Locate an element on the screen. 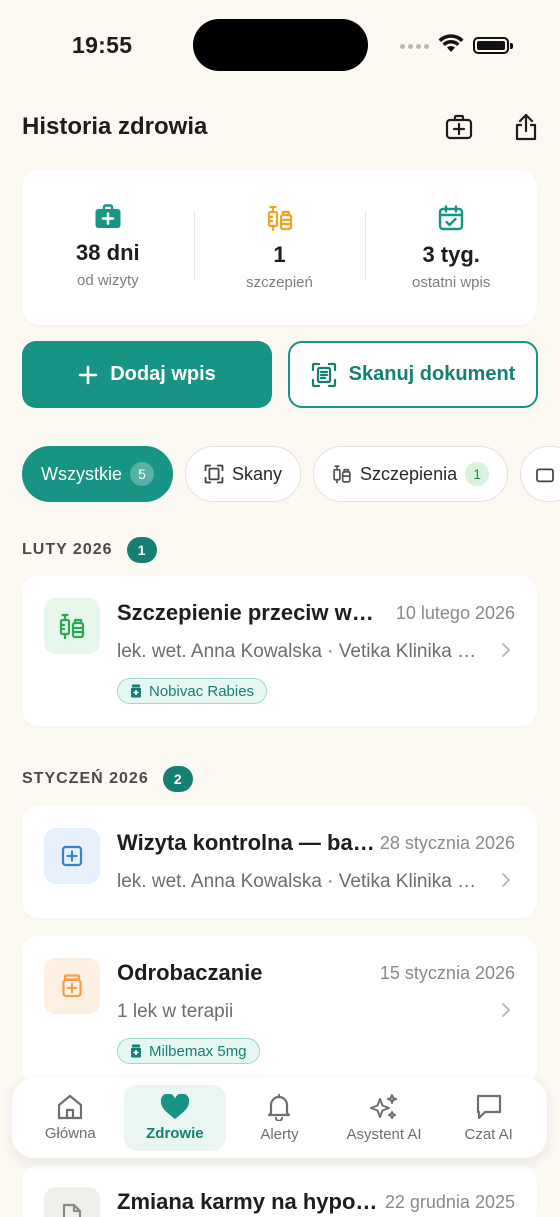 Image resolution: width=560 pixels, height=1217 pixels. filter-label: Szczepienia is located at coordinates (409, 473).